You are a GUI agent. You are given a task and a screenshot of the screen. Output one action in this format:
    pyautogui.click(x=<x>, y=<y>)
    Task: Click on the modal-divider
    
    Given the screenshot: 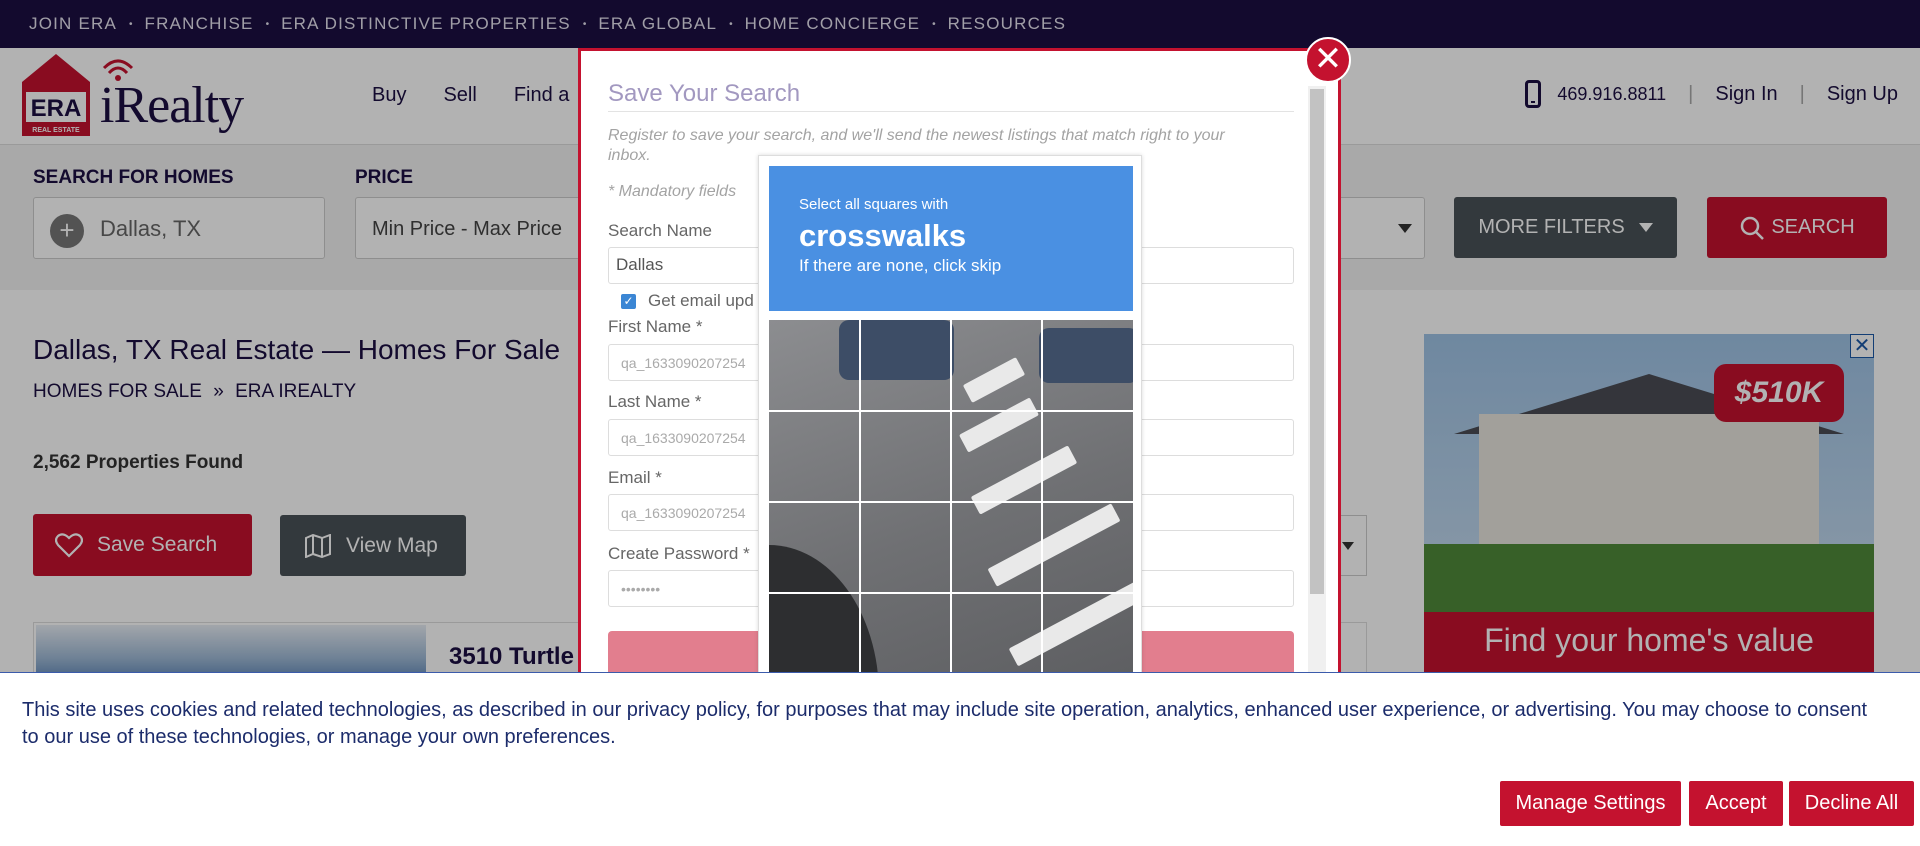 What is the action you would take?
    pyautogui.click(x=951, y=111)
    